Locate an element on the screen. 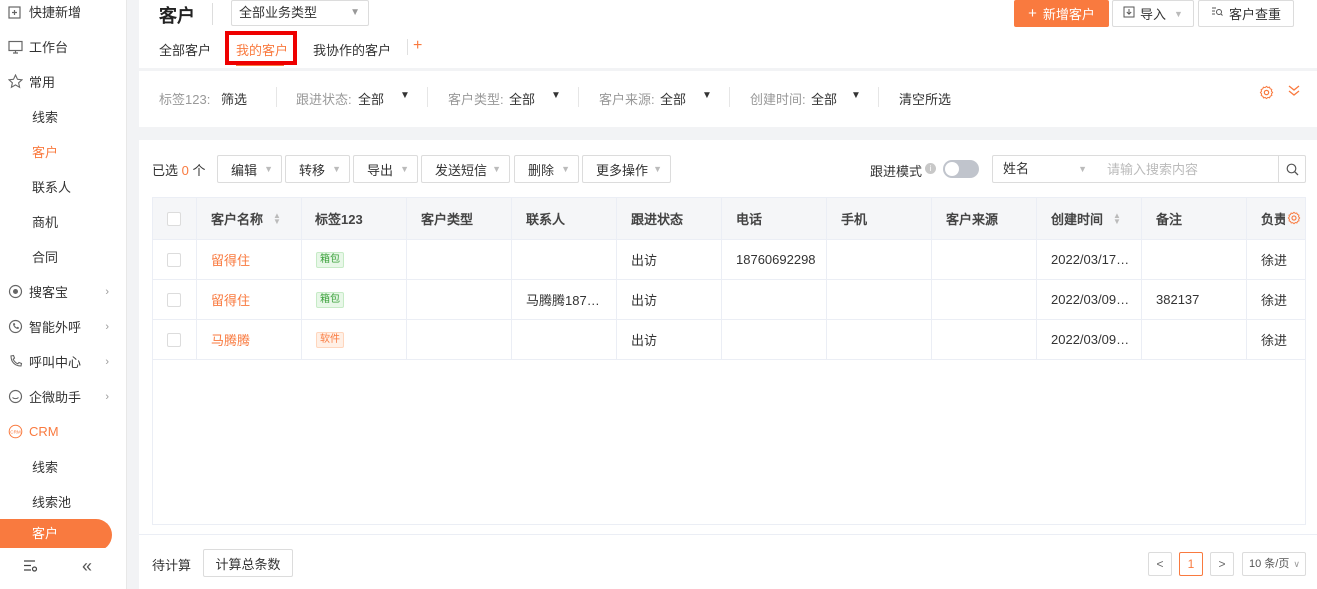 The width and height of the screenshot is (1317, 589). select-all-cell is located at coordinates (175, 218).